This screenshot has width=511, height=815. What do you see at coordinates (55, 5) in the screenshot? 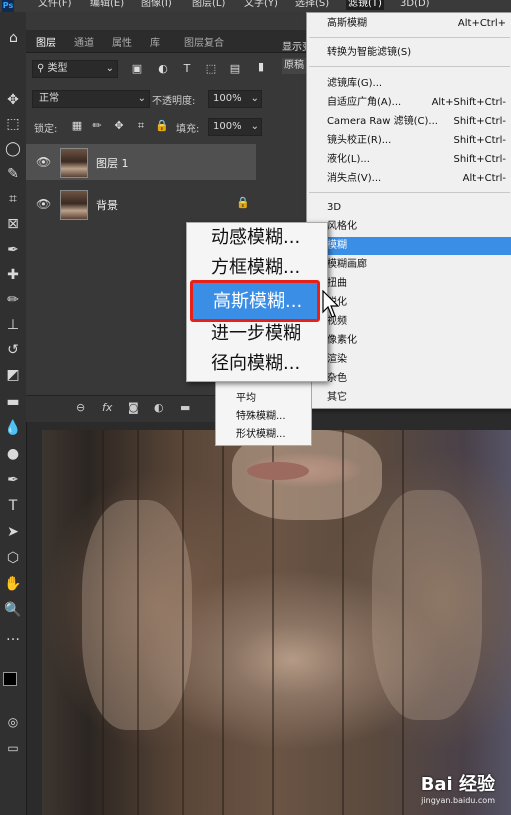
I see `menu-file: 文件(F)` at bounding box center [55, 5].